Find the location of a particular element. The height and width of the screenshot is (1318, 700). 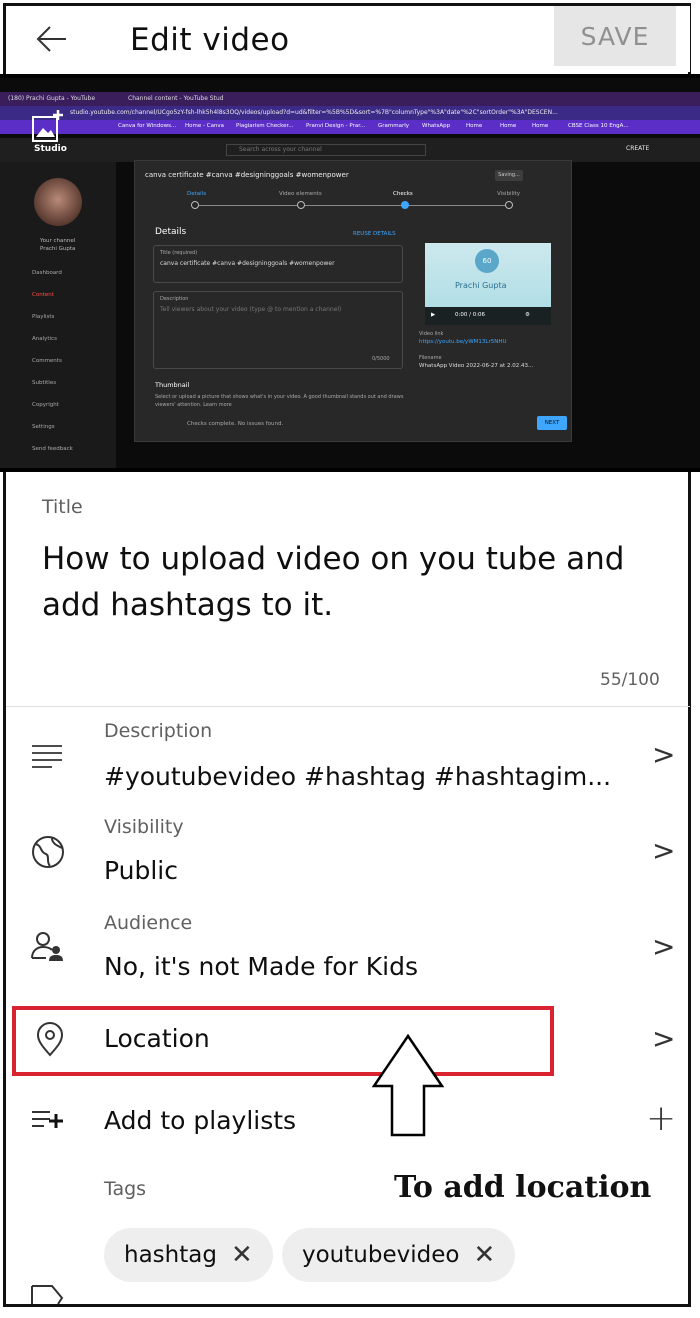

step-label: Checks is located at coordinates (403, 194).